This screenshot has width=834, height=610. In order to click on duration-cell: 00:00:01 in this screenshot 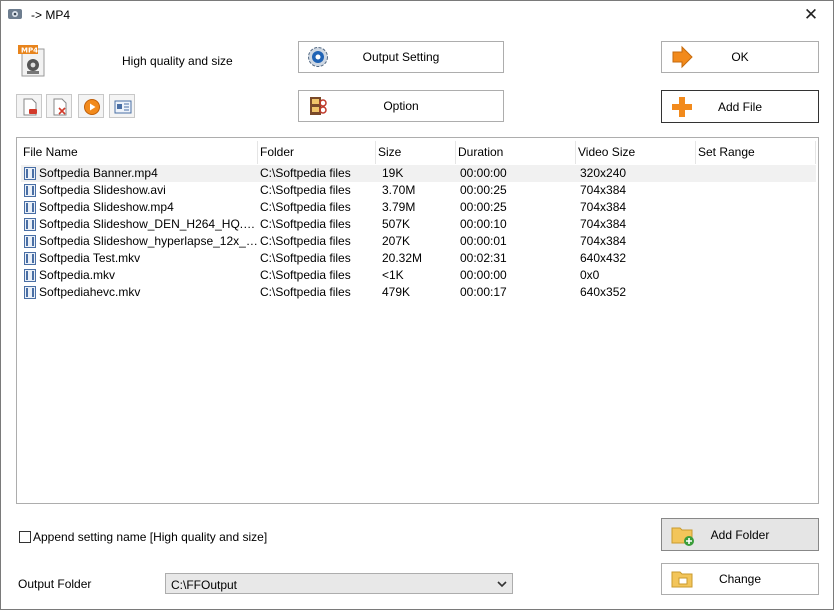, I will do `click(483, 241)`.